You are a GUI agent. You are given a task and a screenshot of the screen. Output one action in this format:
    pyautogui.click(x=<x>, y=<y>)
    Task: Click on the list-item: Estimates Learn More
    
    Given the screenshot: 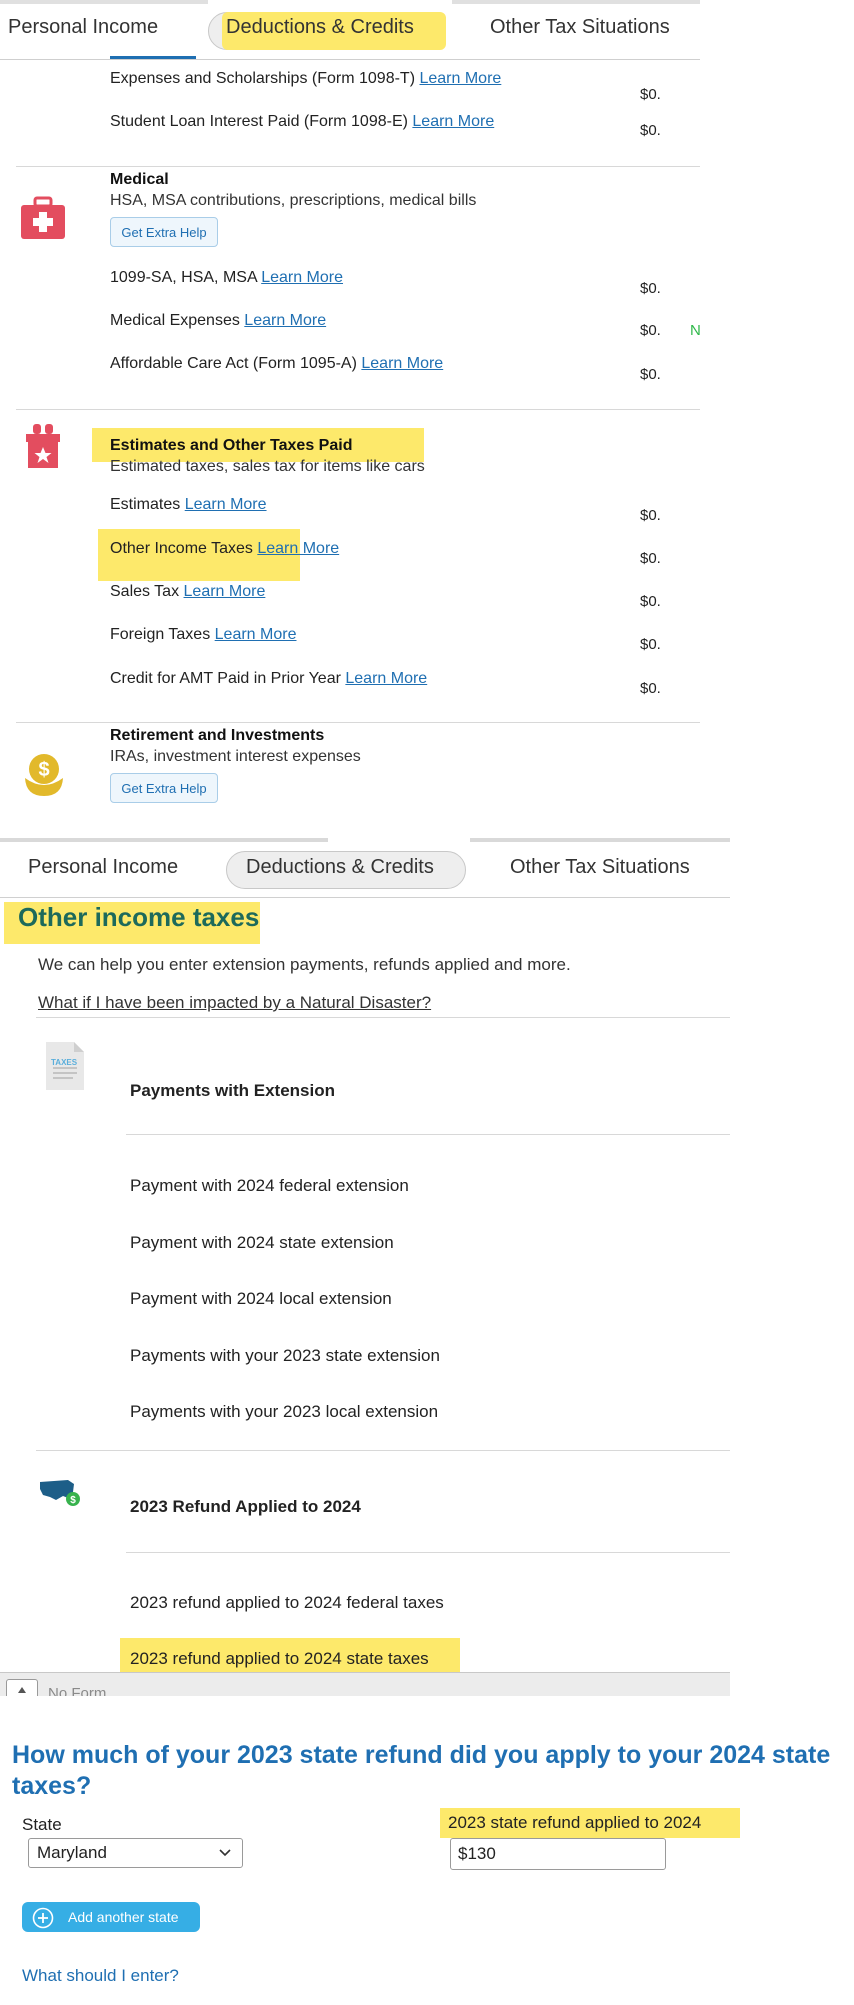 What is the action you would take?
    pyautogui.click(x=188, y=505)
    